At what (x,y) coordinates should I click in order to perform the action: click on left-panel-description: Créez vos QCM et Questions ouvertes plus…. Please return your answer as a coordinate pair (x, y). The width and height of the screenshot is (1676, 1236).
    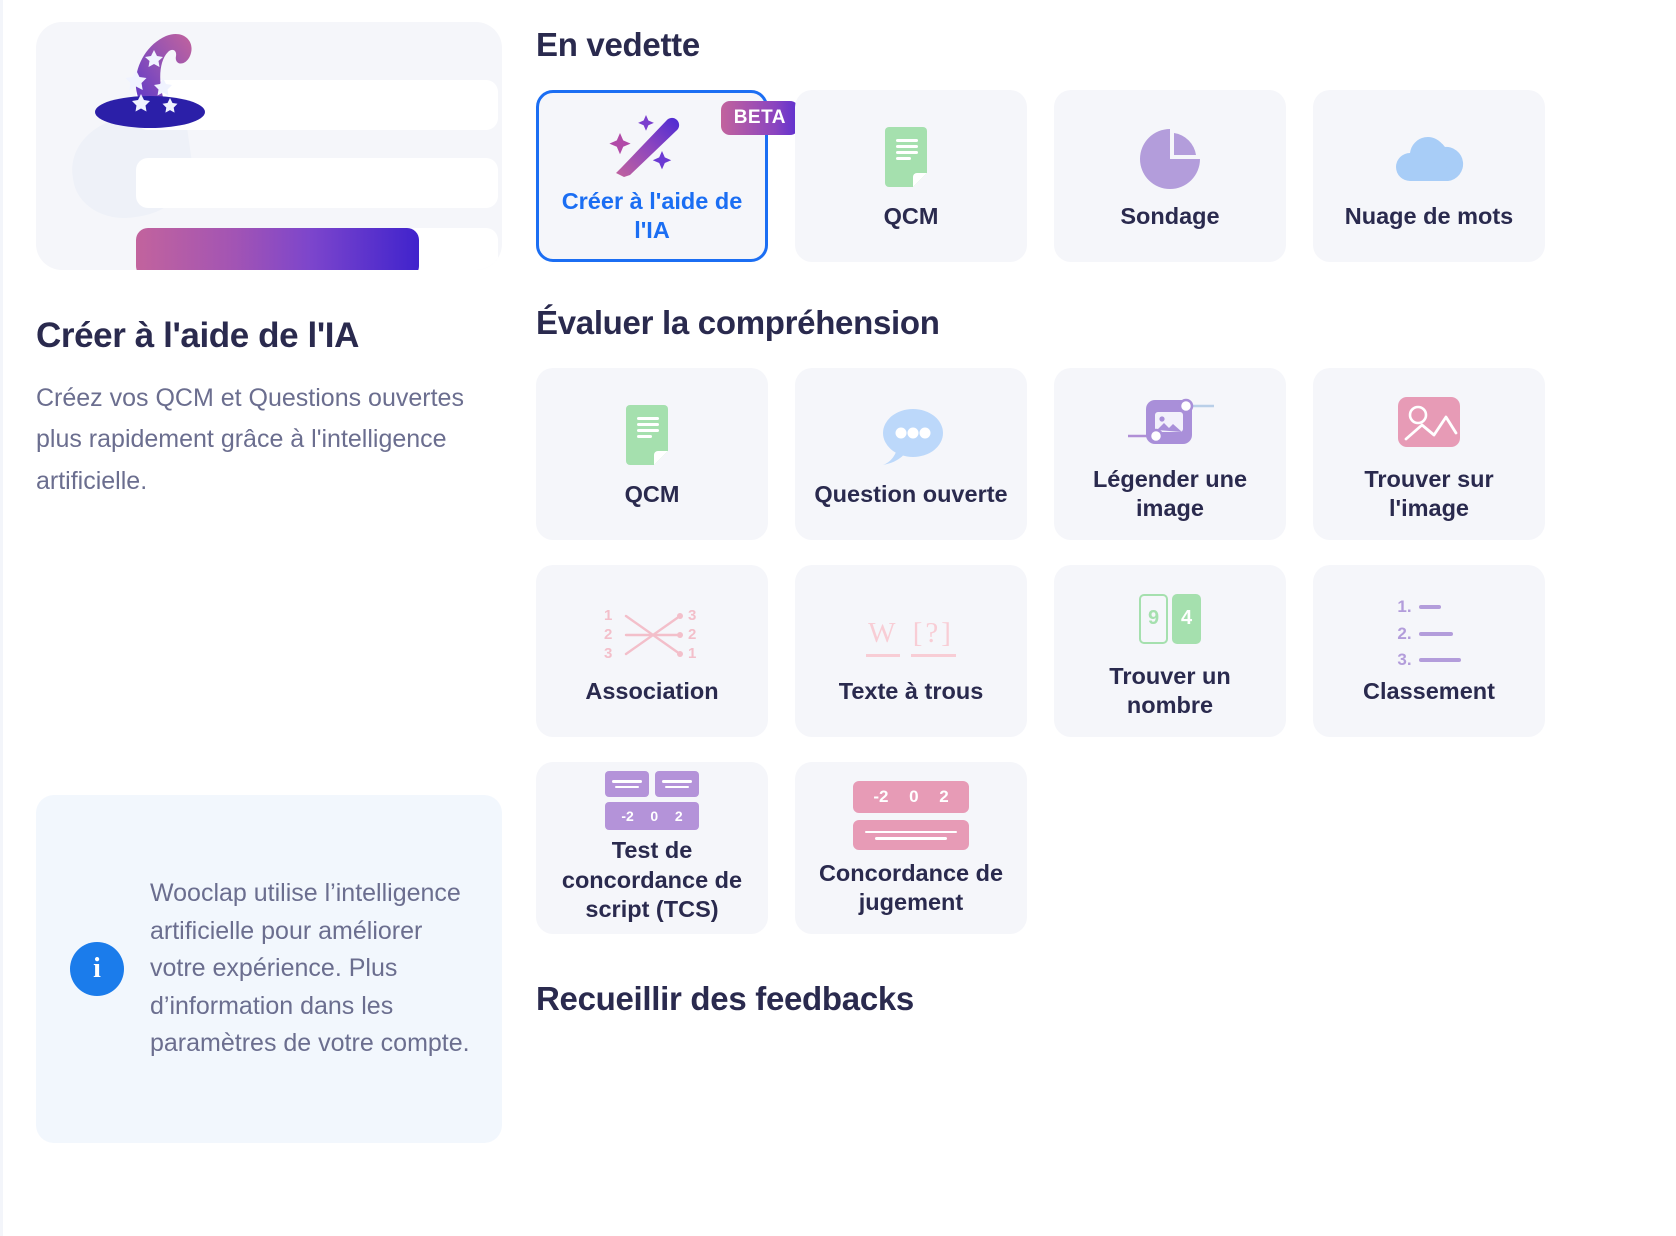
    Looking at the image, I should click on (250, 439).